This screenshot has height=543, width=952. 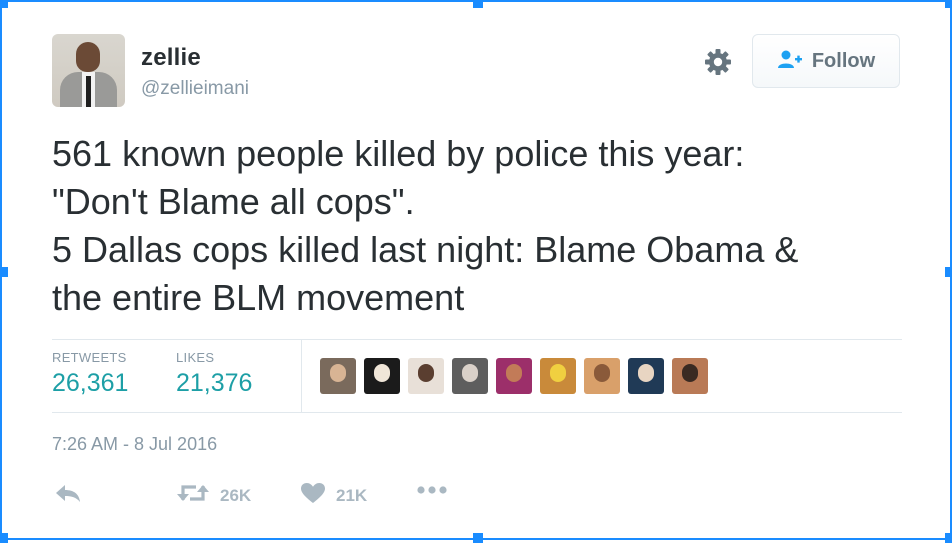 What do you see at coordinates (213, 495) in the screenshot?
I see `retweet-button: 26K` at bounding box center [213, 495].